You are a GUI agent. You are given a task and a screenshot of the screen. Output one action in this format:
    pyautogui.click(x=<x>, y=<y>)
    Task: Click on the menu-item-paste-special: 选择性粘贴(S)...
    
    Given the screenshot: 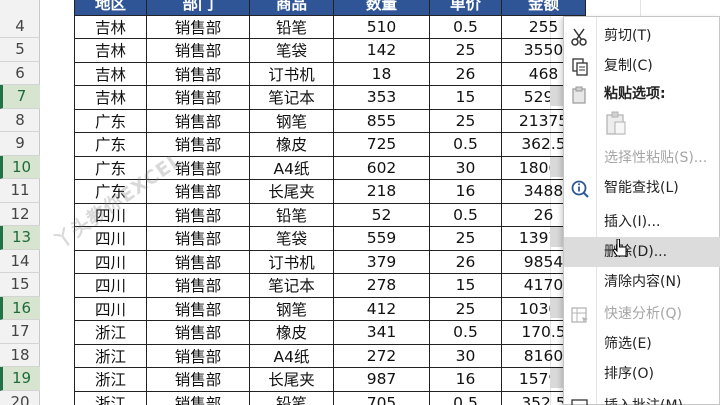 What is the action you would take?
    pyautogui.click(x=642, y=158)
    